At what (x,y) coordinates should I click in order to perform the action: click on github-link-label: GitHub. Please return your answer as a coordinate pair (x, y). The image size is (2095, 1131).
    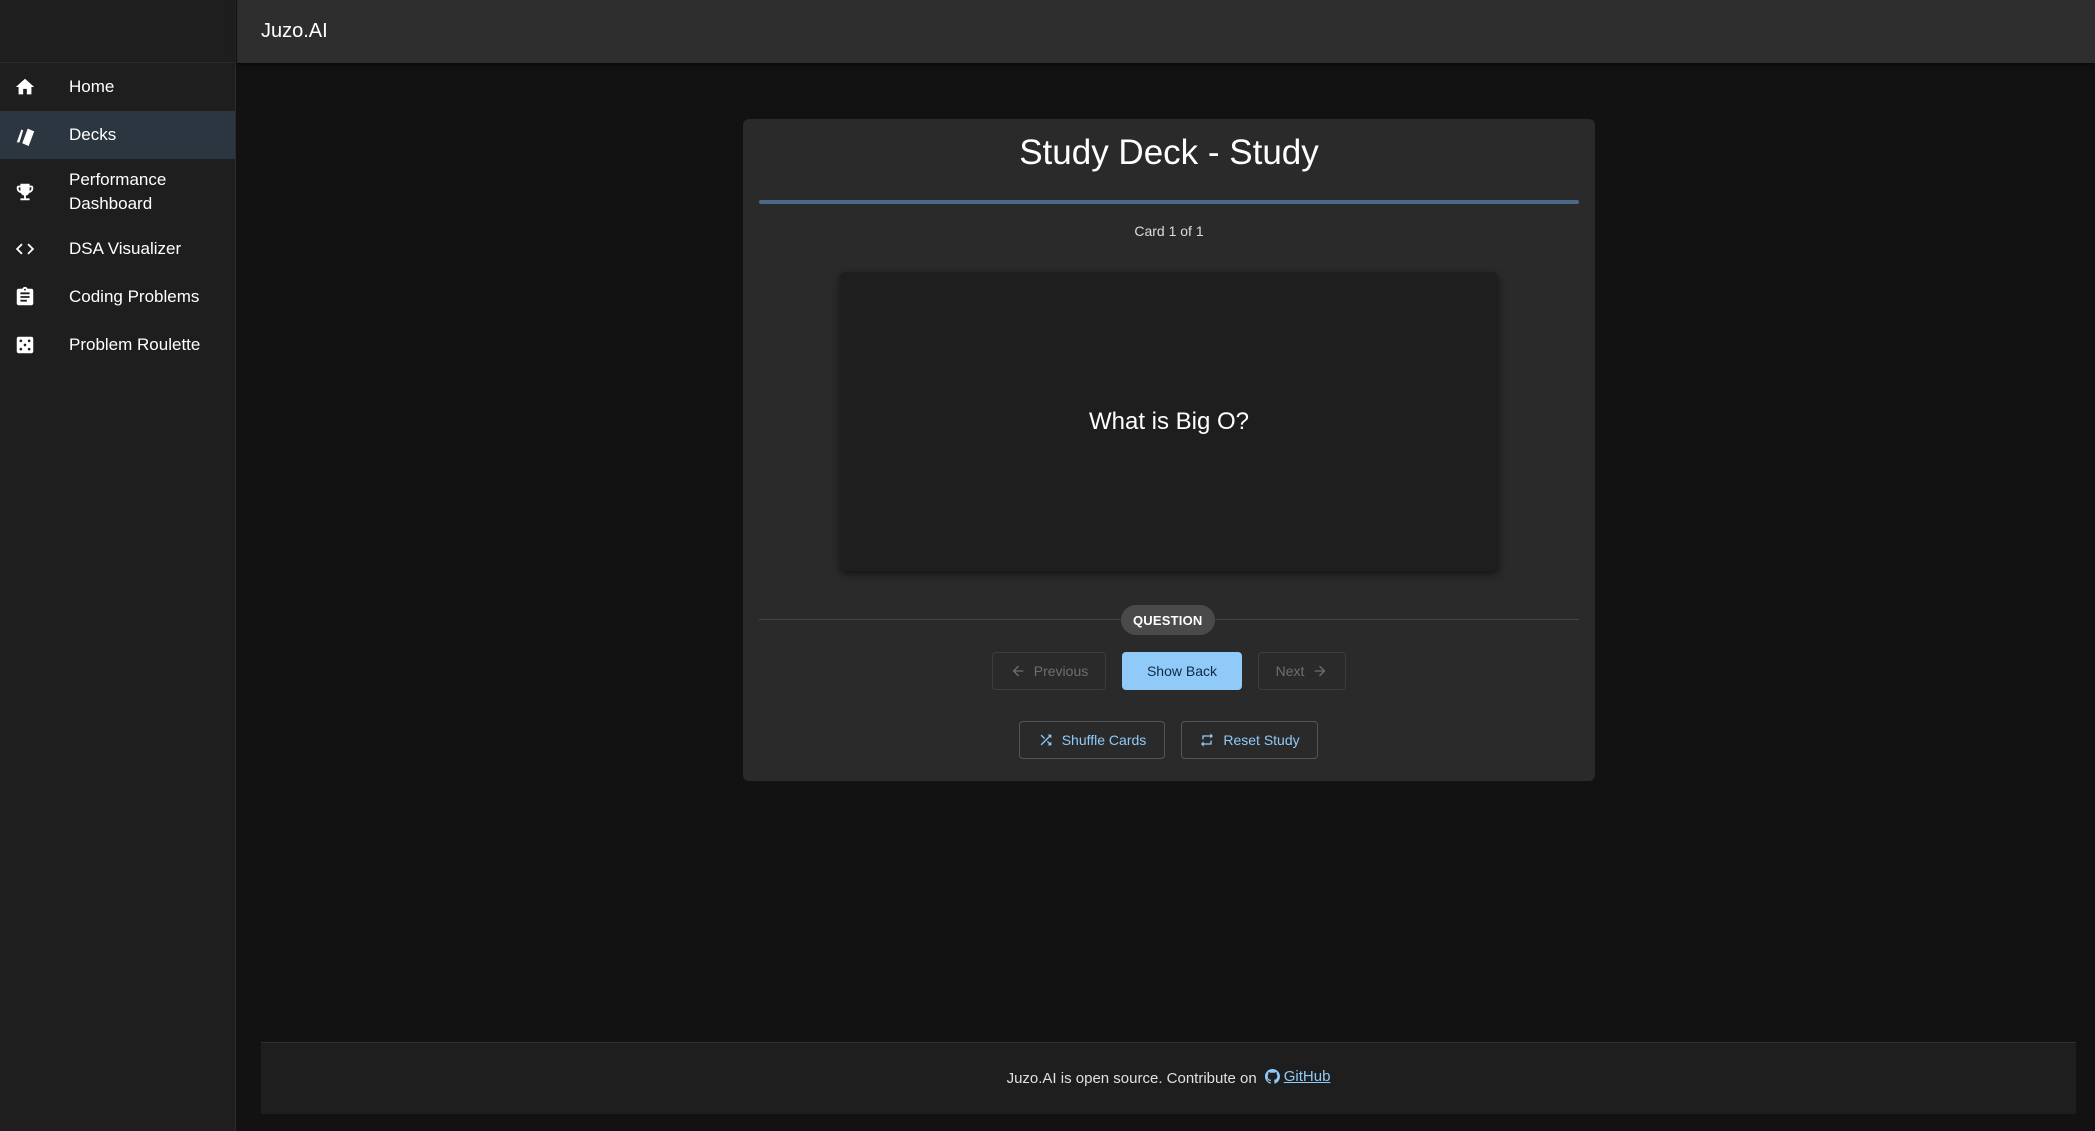
    Looking at the image, I should click on (1307, 1076).